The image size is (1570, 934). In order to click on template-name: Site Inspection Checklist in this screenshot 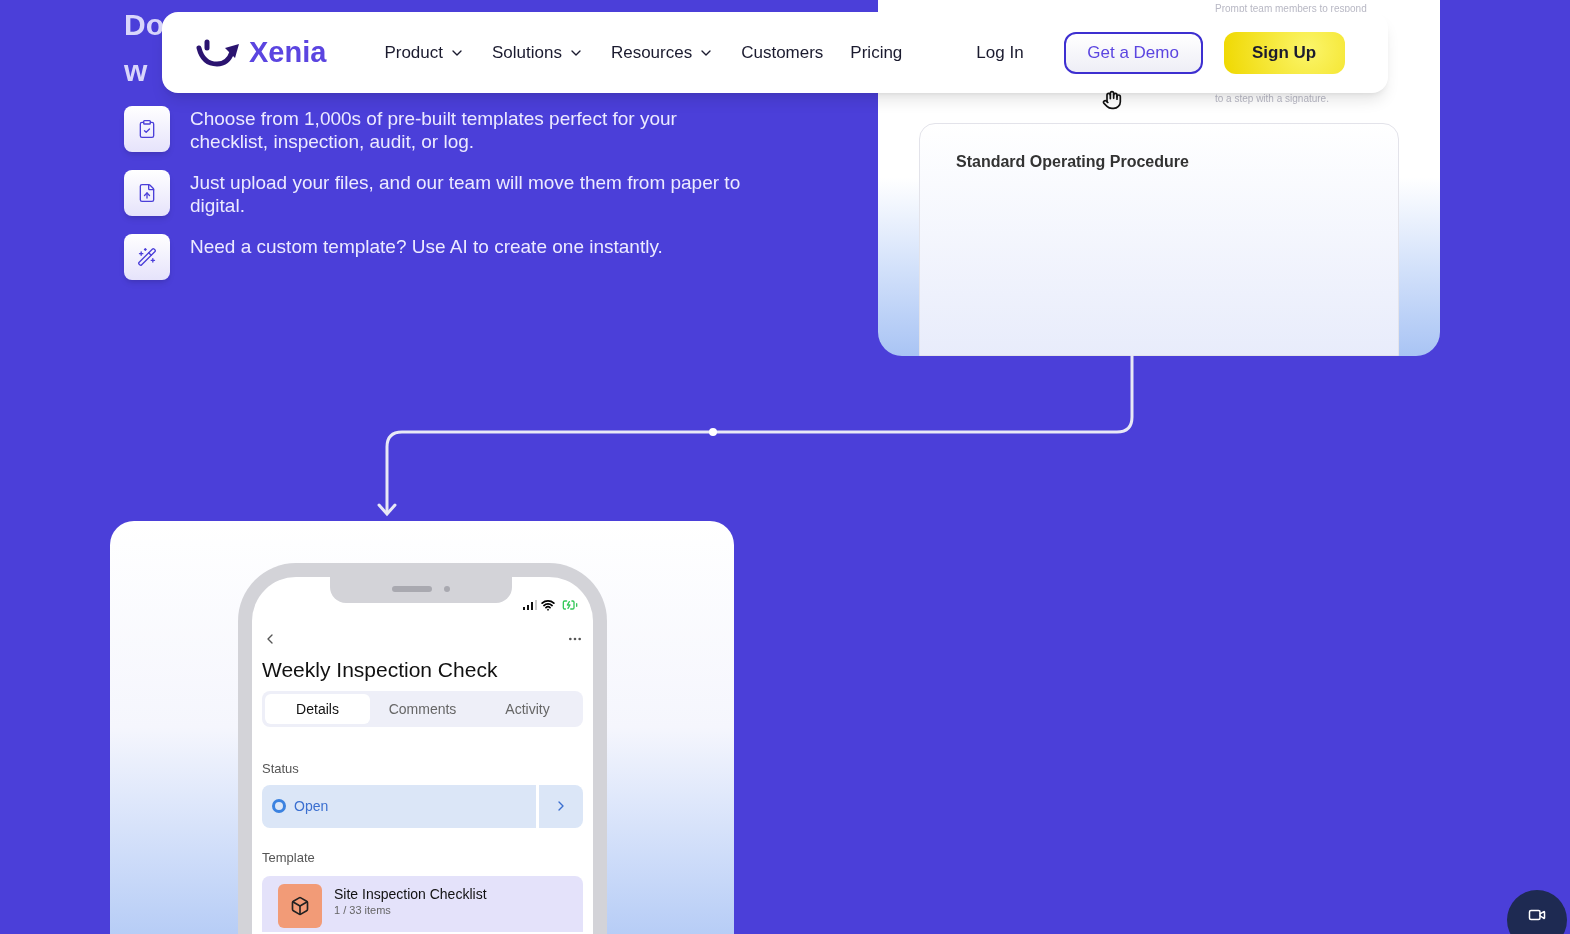, I will do `click(410, 895)`.